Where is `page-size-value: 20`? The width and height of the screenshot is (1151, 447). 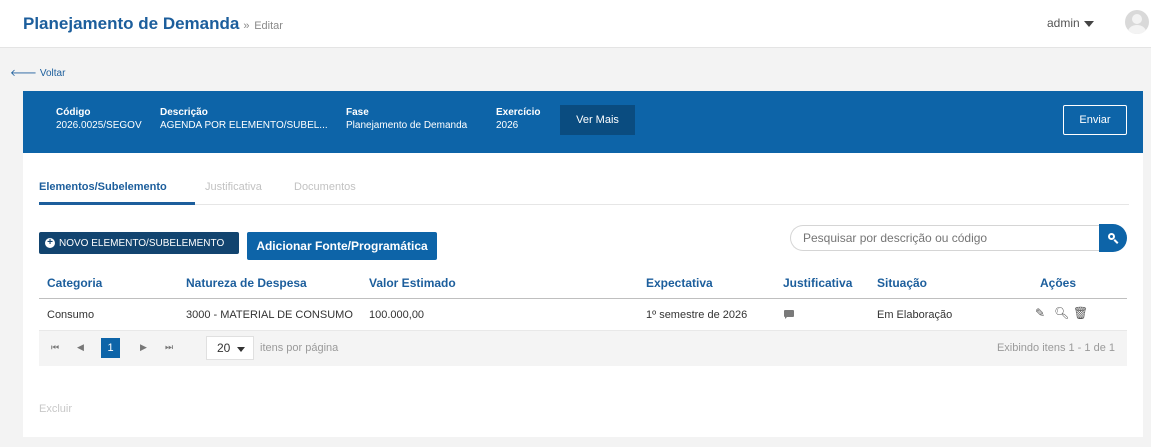 page-size-value: 20 is located at coordinates (224, 348).